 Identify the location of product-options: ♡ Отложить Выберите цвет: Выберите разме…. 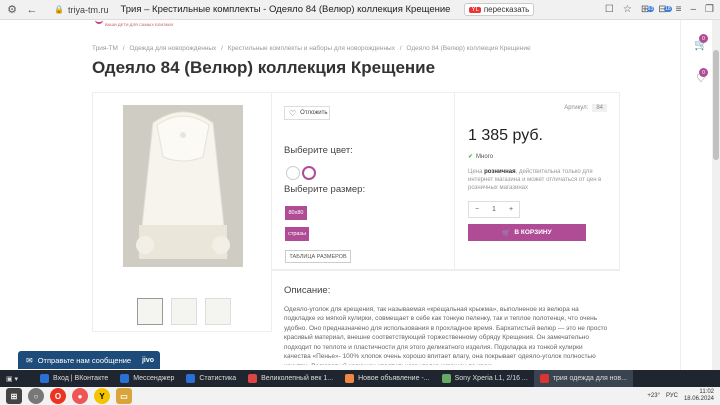
(363, 181).